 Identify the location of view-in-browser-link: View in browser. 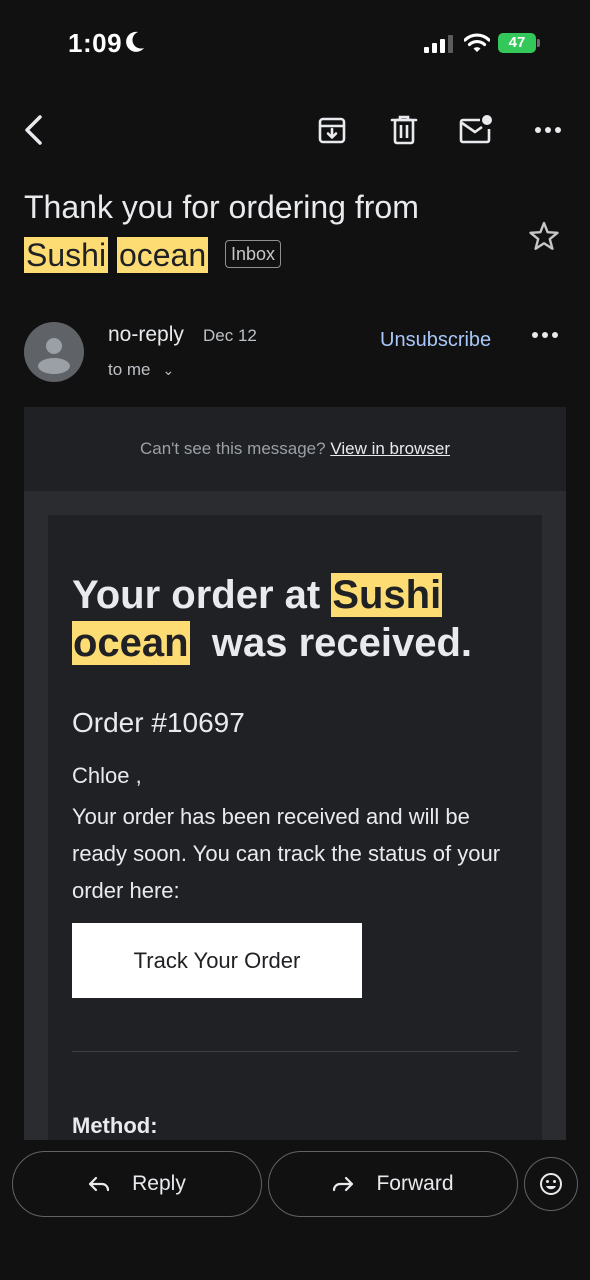
(390, 448).